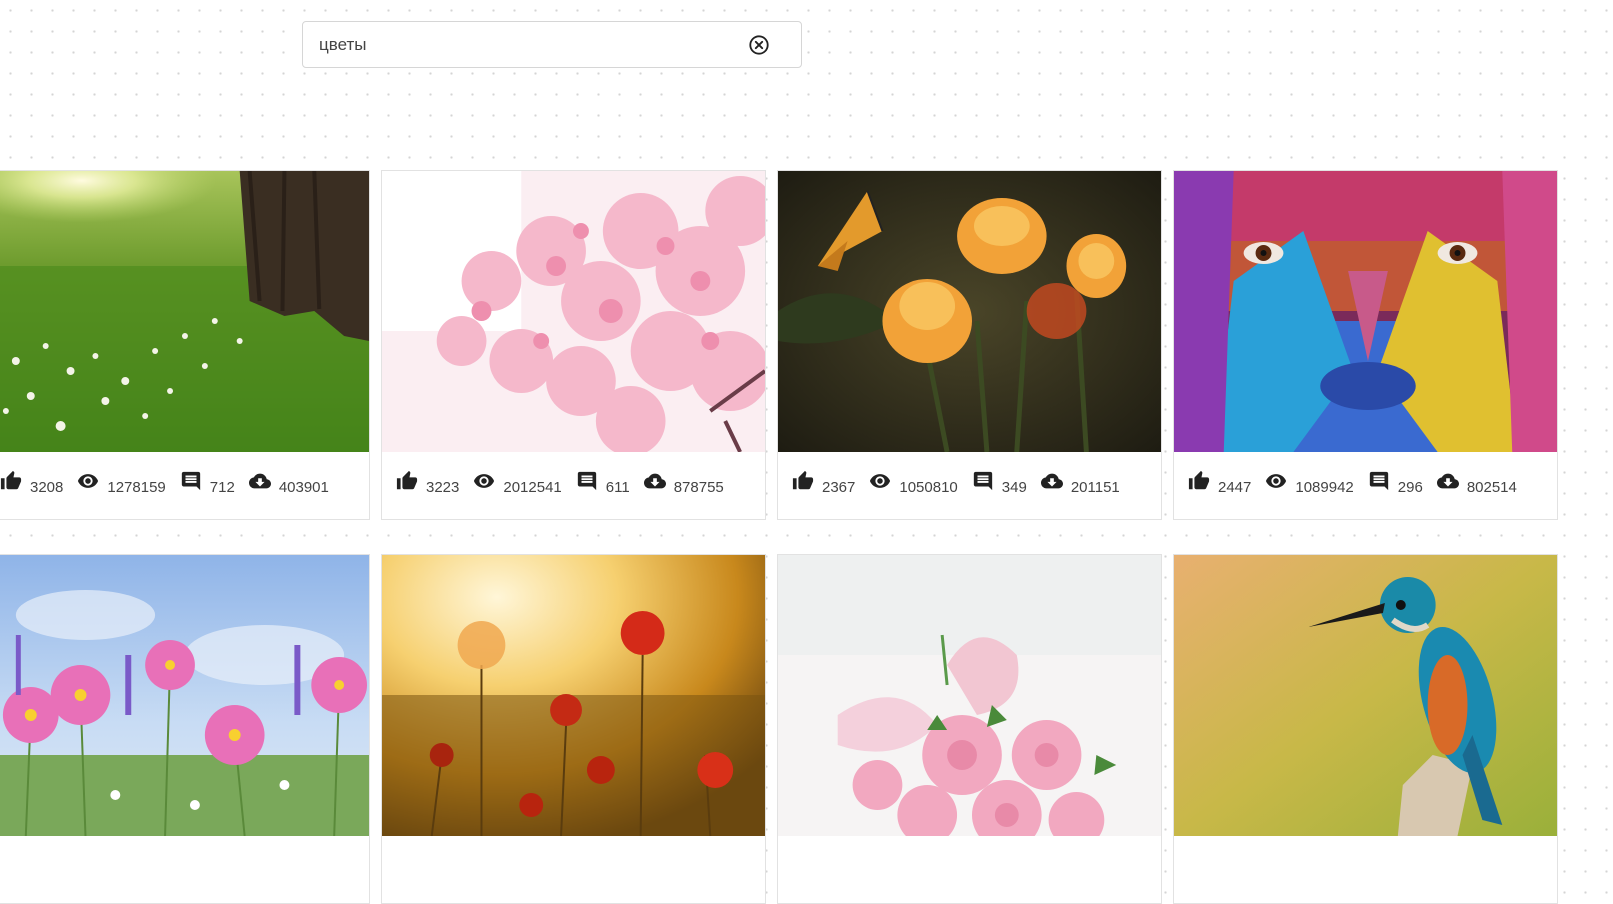 Image resolution: width=1613 pixels, height=904 pixels. Describe the element at coordinates (207, 483) in the screenshot. I see `comments-stat: 712` at that location.